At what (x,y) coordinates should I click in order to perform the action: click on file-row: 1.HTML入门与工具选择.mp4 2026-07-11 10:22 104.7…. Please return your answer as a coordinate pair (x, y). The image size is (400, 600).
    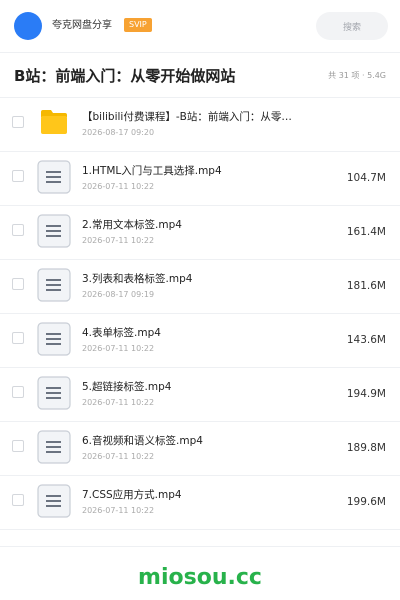
    Looking at the image, I should click on (200, 179).